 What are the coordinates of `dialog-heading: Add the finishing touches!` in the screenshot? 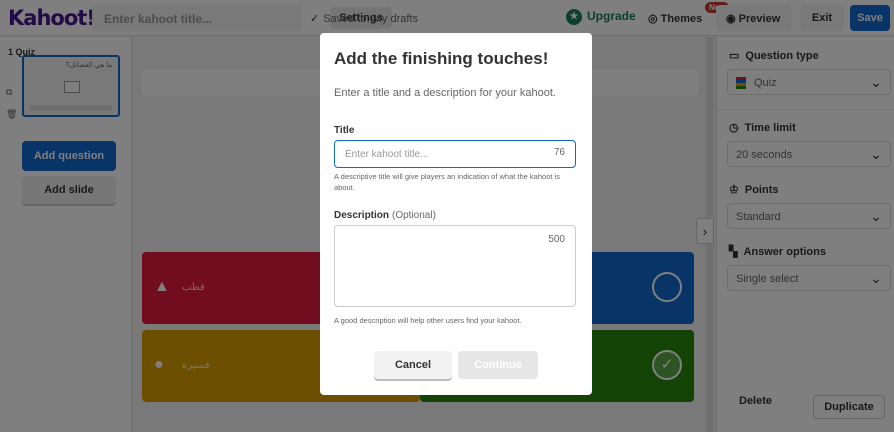 It's located at (441, 58).